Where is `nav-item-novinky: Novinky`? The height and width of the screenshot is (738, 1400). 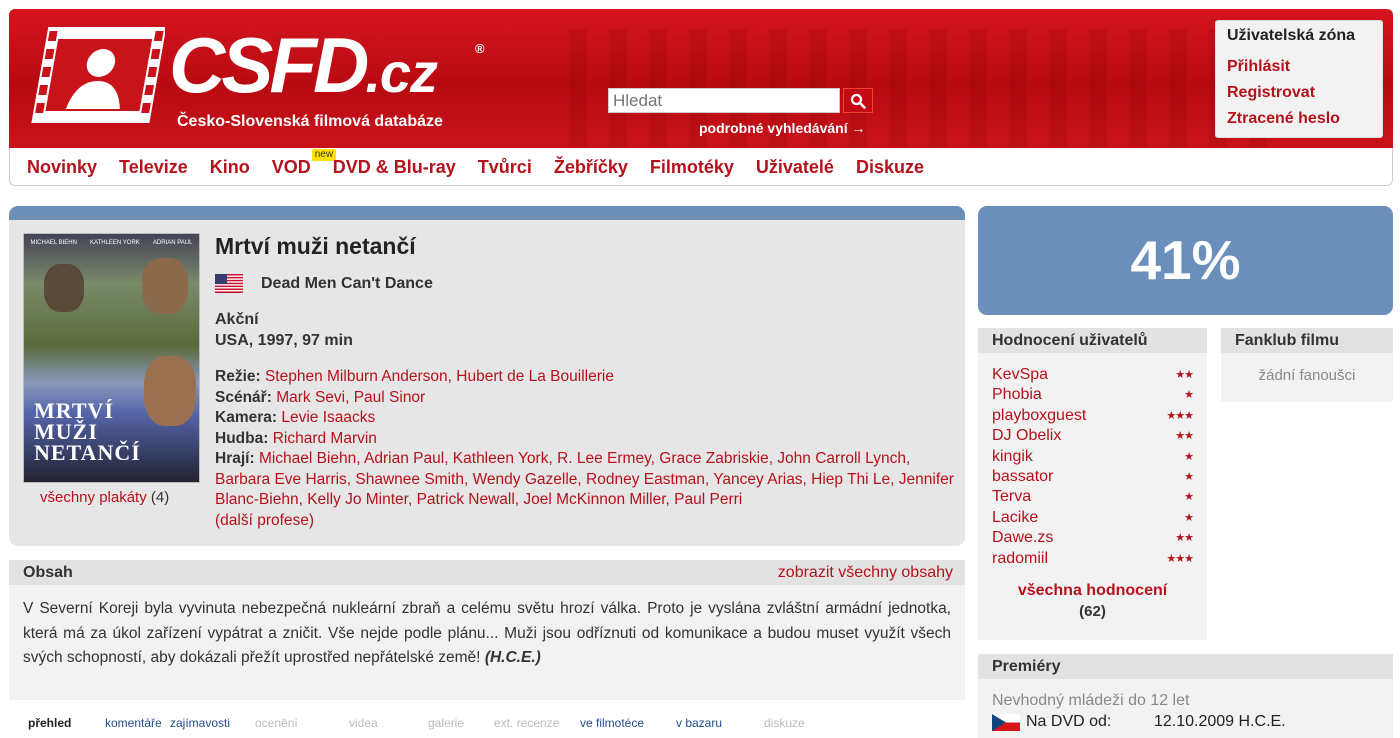 nav-item-novinky: Novinky is located at coordinates (62, 167).